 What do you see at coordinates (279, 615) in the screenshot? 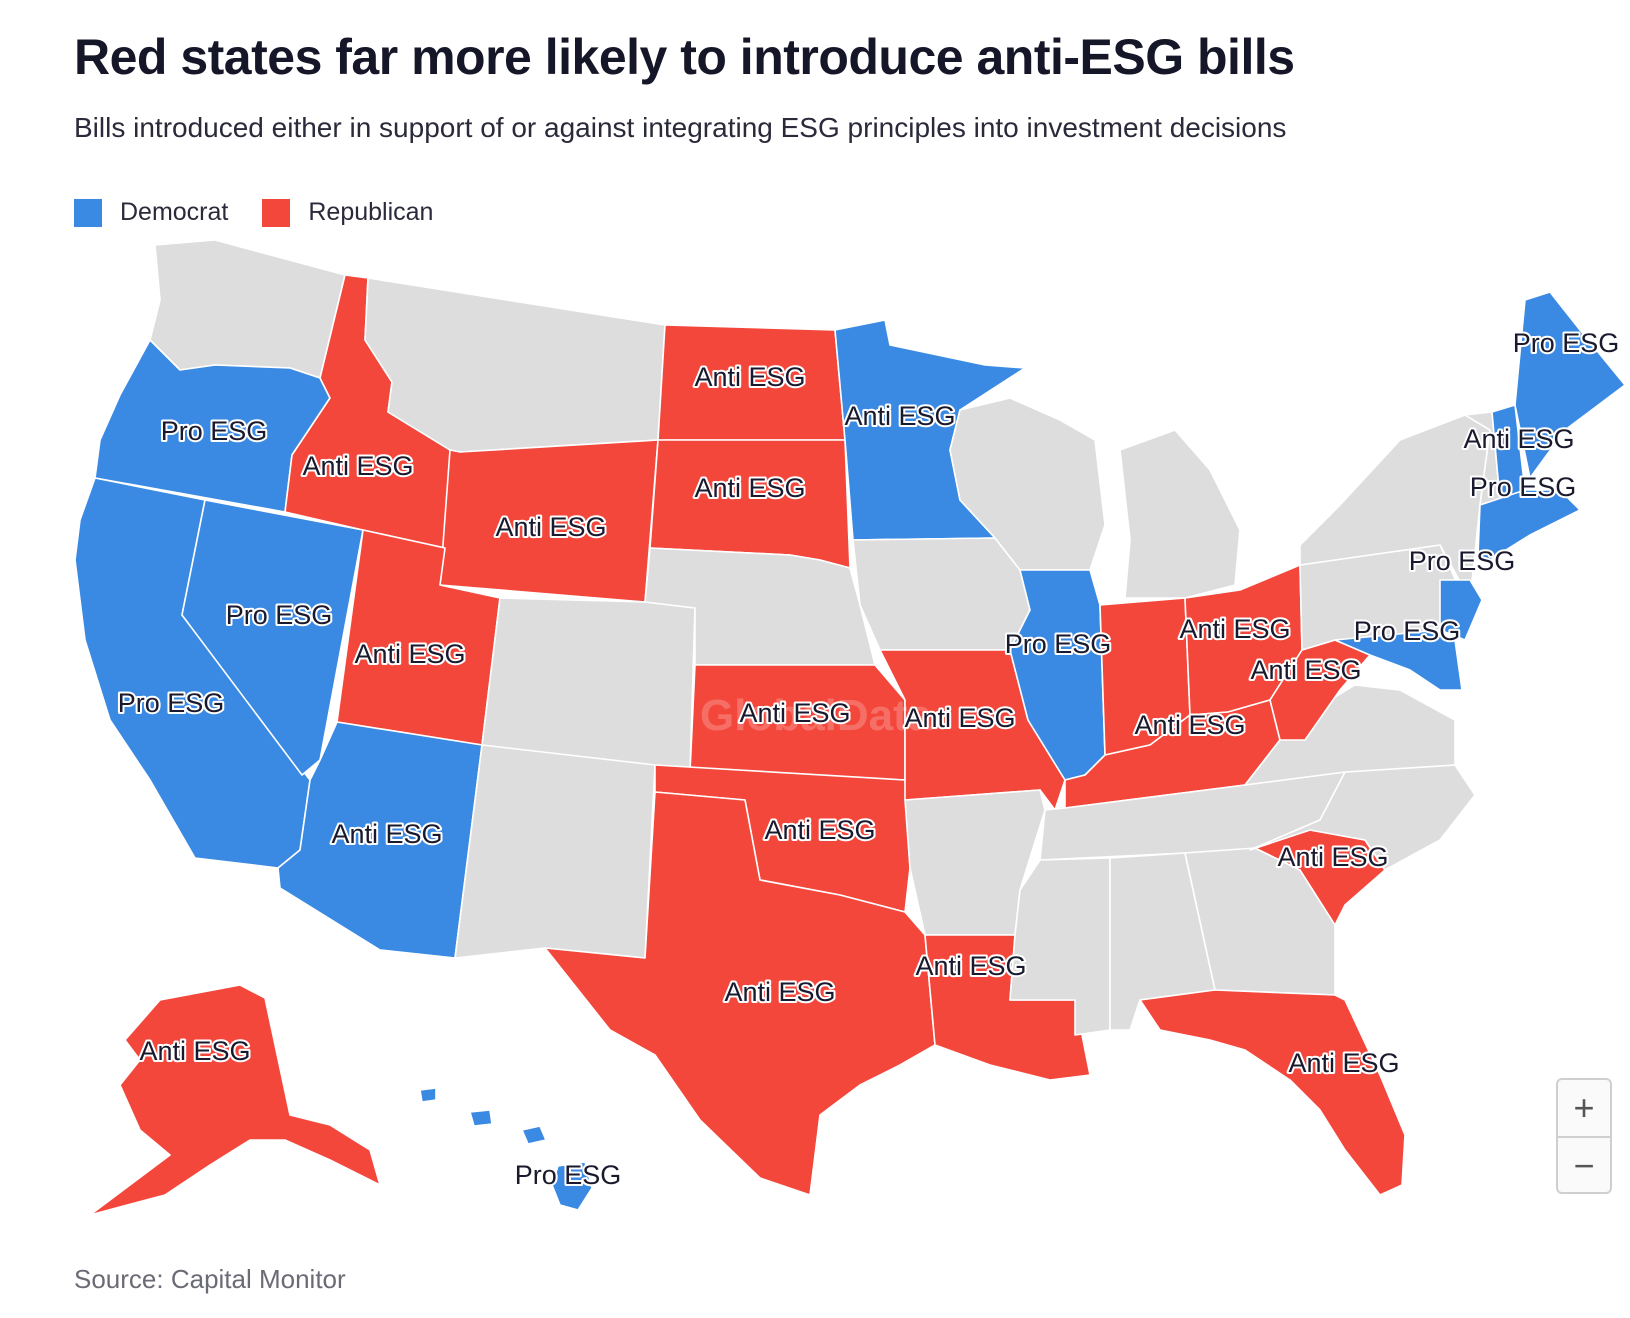
I see `label-nevada: Pro ESG` at bounding box center [279, 615].